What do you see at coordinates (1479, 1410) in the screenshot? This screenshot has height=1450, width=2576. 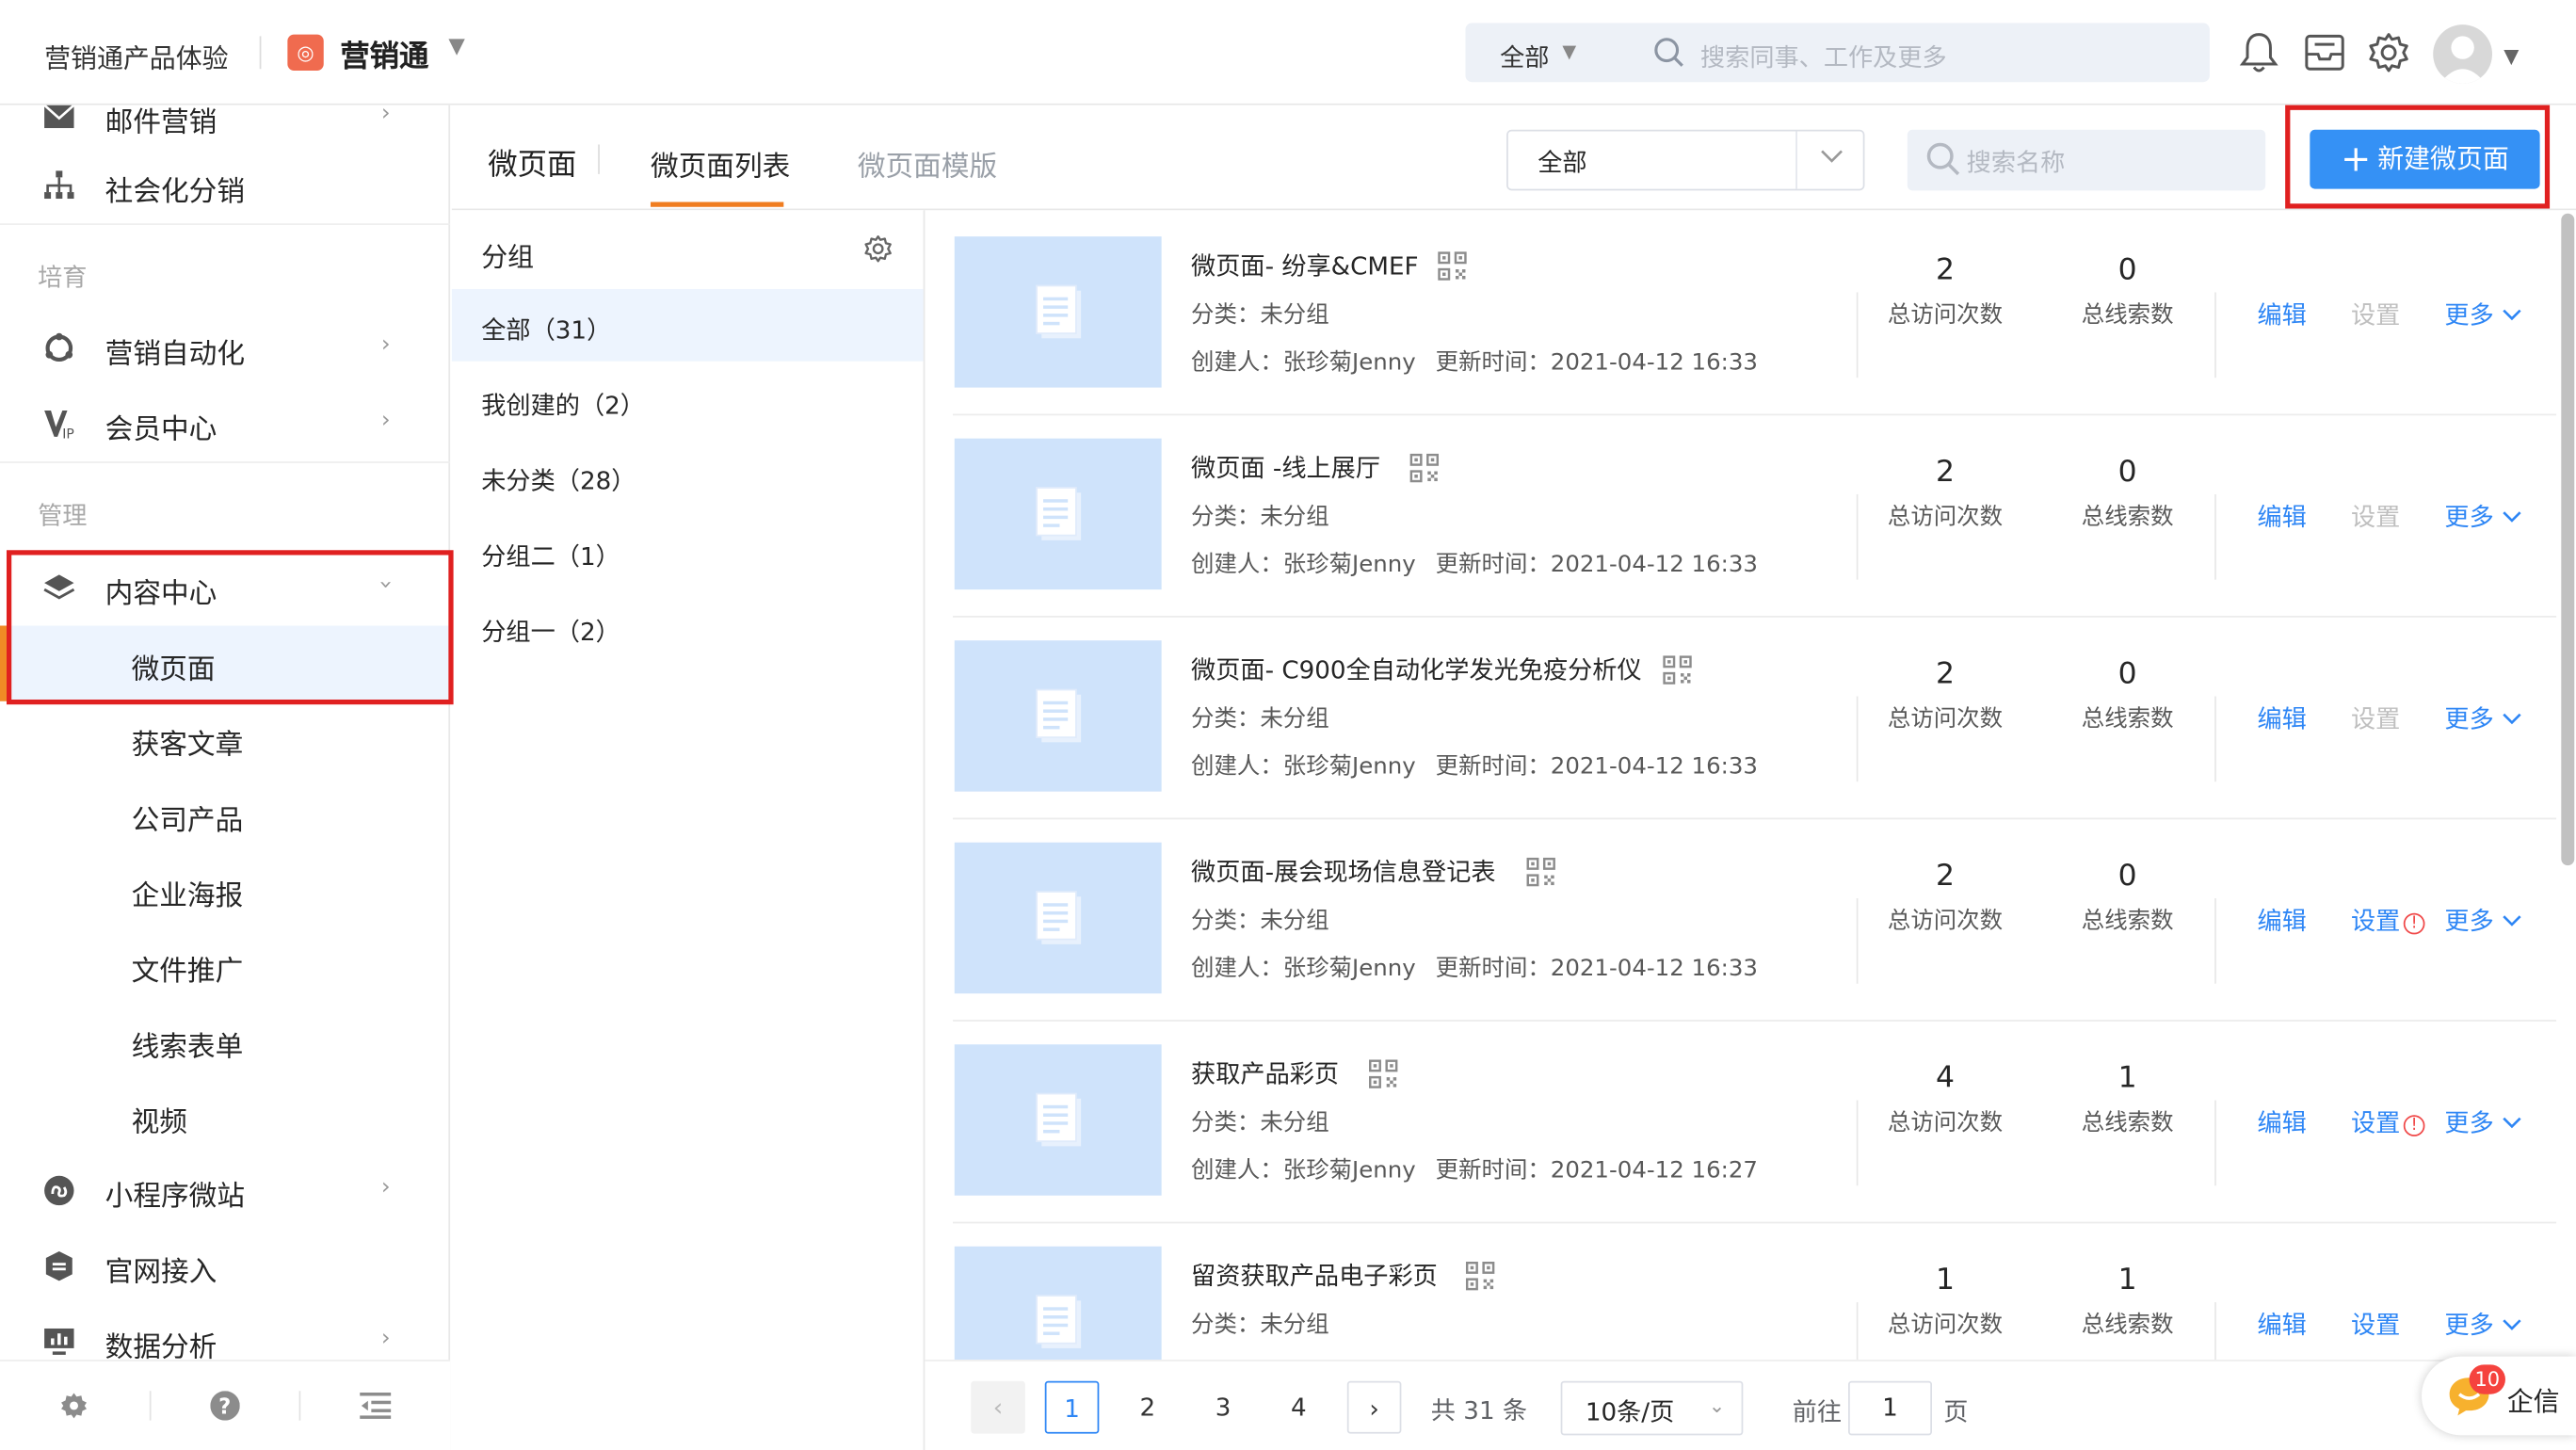 I see `pagination-total: 共 31 条` at bounding box center [1479, 1410].